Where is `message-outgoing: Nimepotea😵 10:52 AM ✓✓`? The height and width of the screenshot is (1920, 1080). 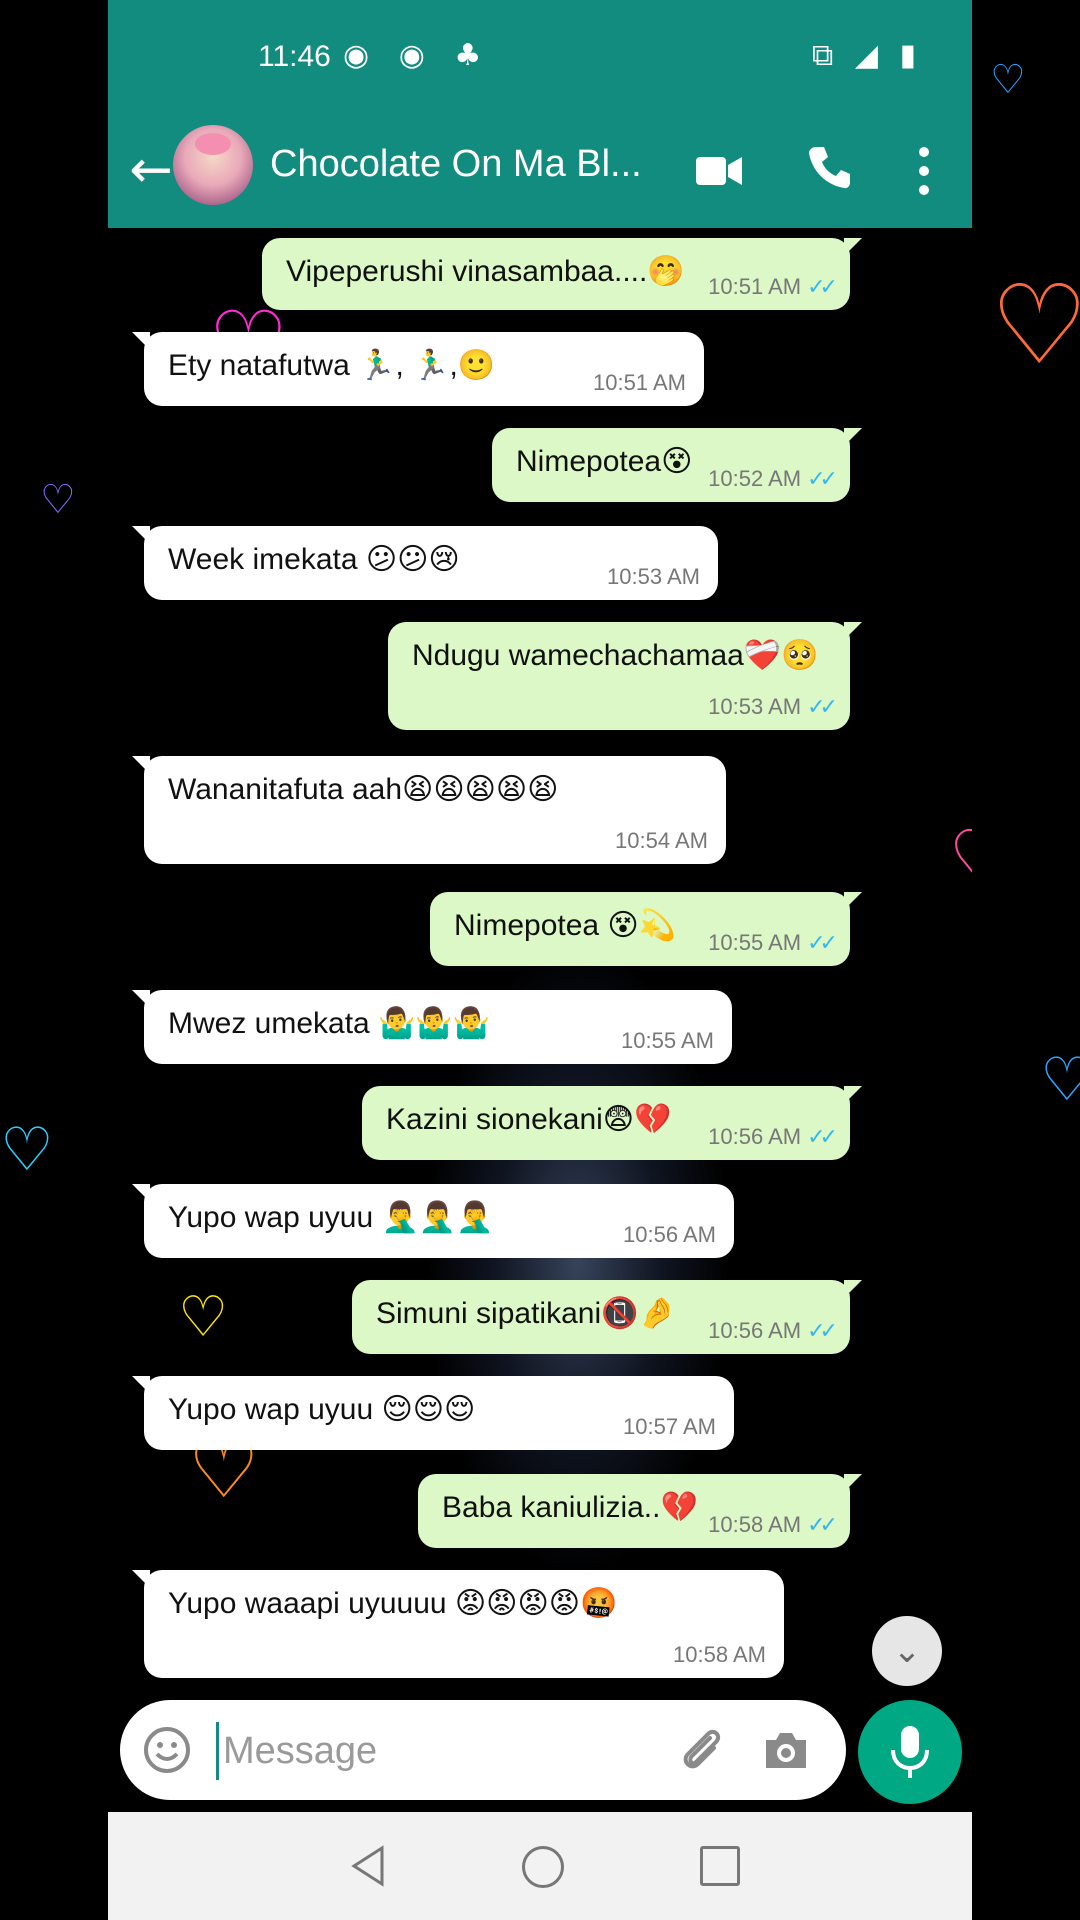 message-outgoing: Nimepotea😵 10:52 AM ✓✓ is located at coordinates (677, 465).